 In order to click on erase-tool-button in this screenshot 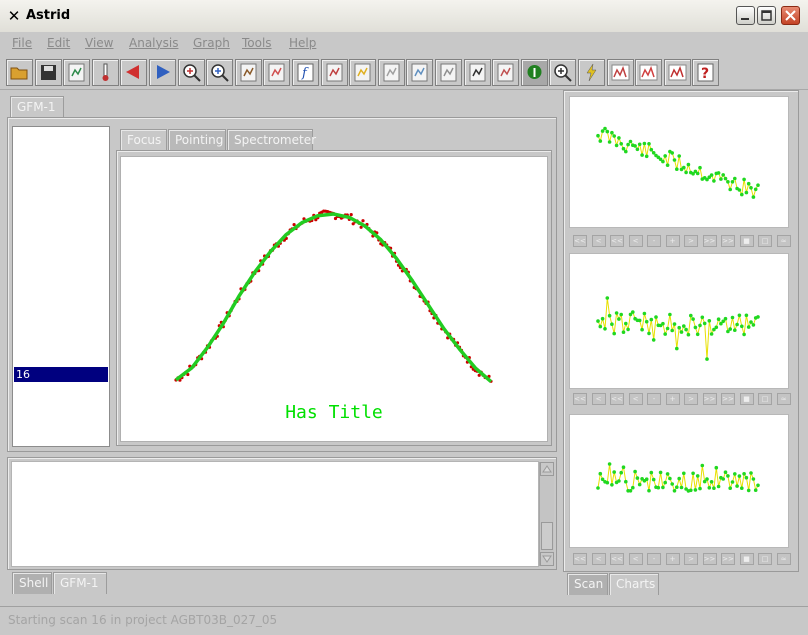, I will do `click(506, 72)`.